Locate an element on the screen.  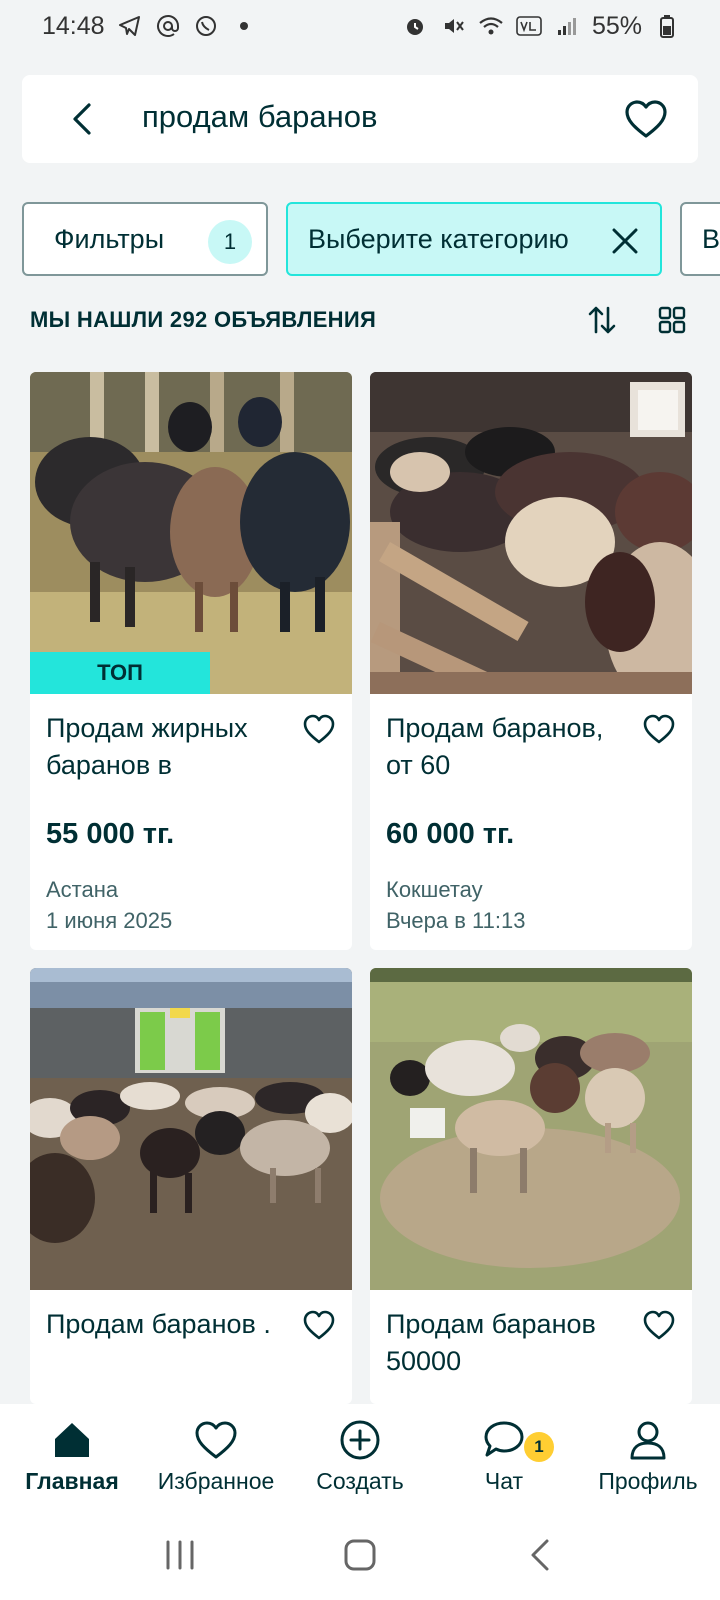
telegram-icon is located at coordinates (130, 26).